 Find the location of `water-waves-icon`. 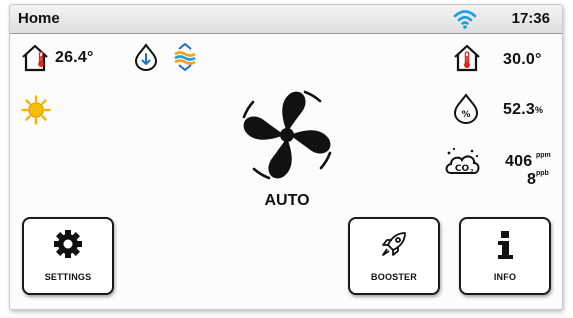

water-waves-icon is located at coordinates (185, 57).